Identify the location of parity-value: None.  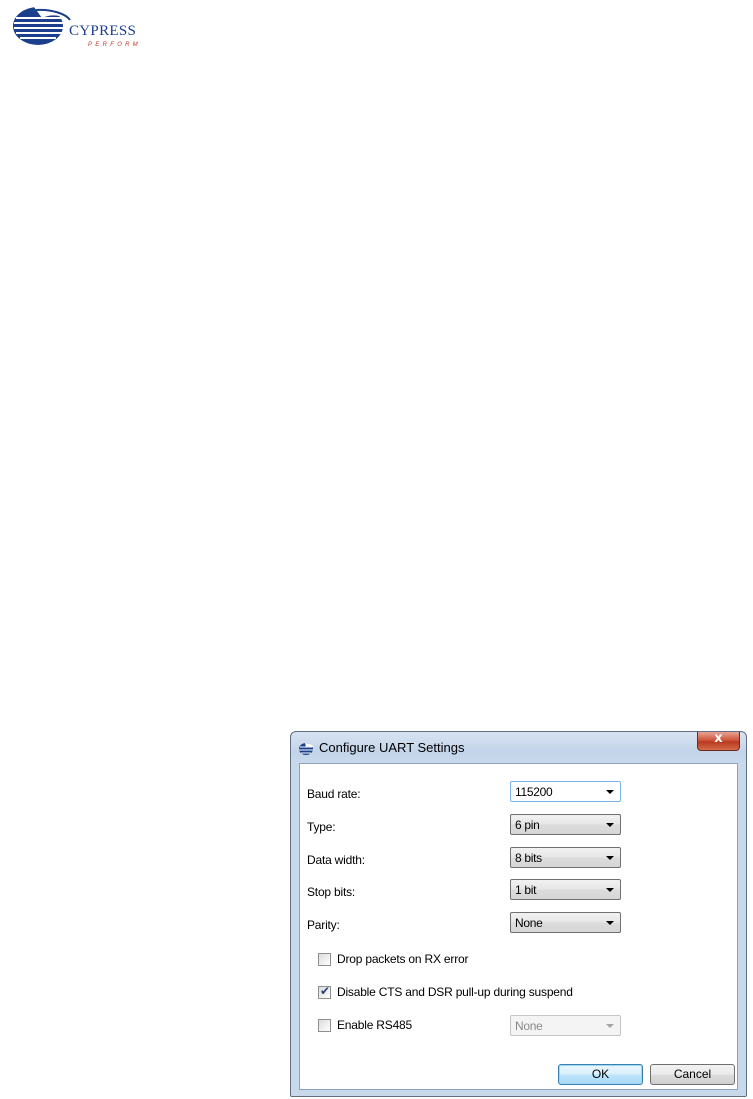
(529, 923).